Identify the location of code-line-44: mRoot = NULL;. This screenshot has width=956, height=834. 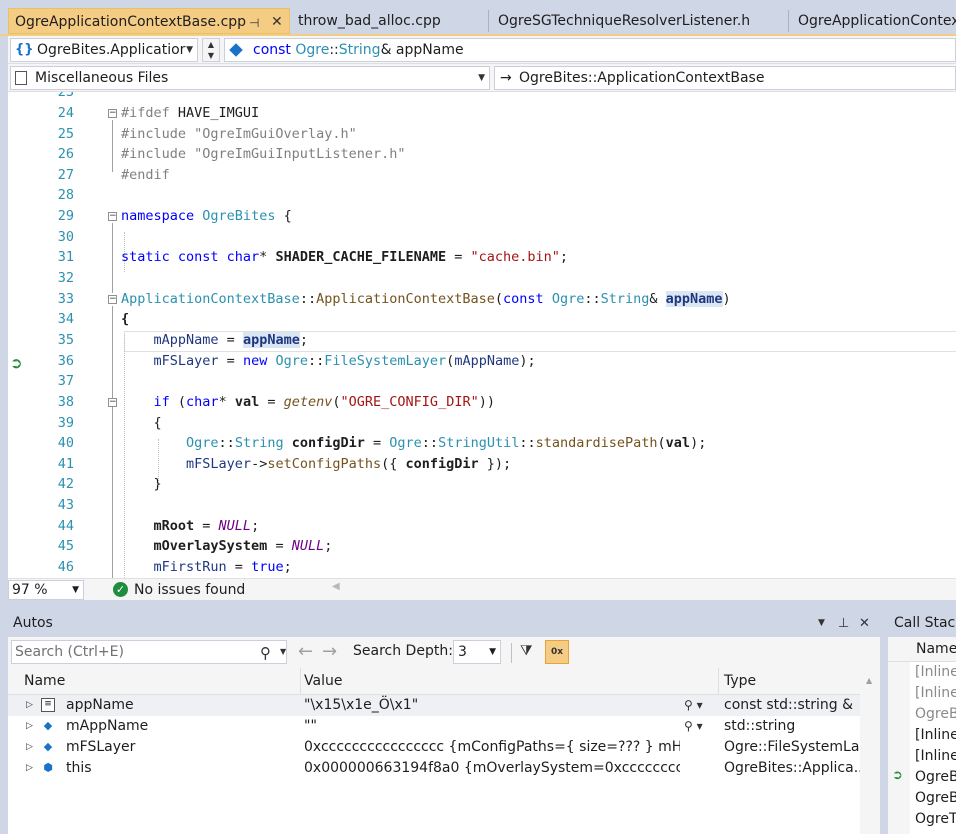
(206, 526).